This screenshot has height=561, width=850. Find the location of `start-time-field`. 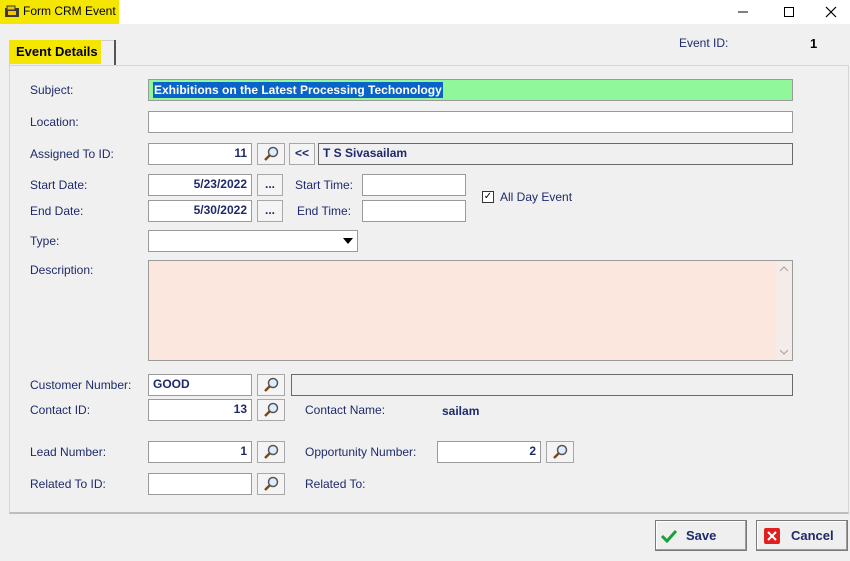

start-time-field is located at coordinates (414, 185).